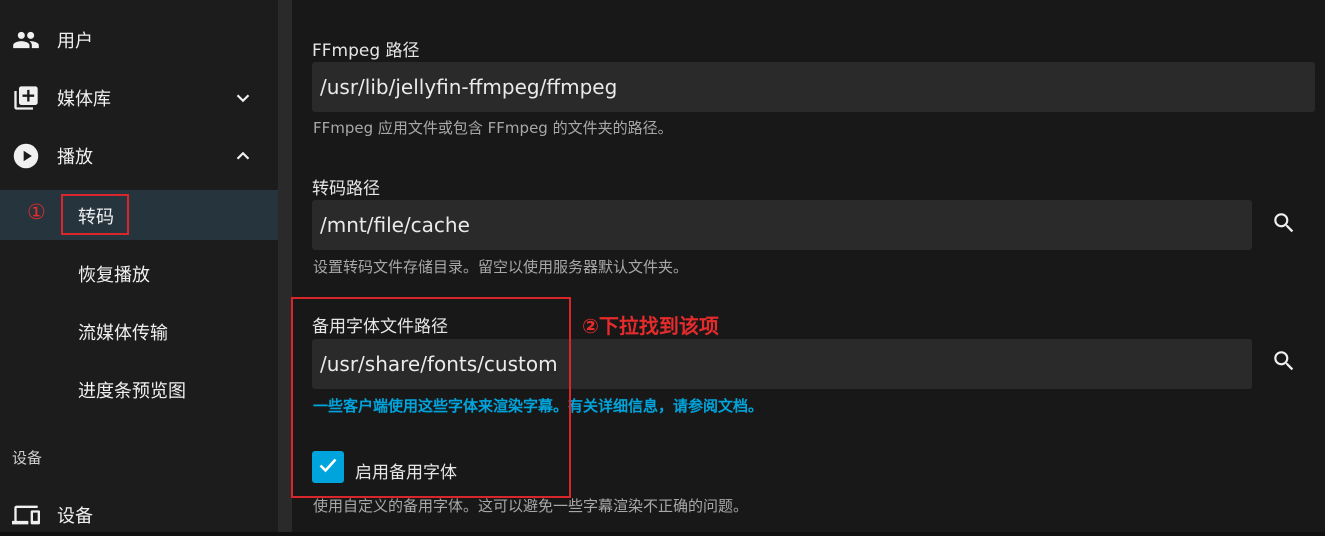 This screenshot has width=1325, height=536. What do you see at coordinates (139, 215) in the screenshot?
I see `sidebar-item-transcoding: ① 转码` at bounding box center [139, 215].